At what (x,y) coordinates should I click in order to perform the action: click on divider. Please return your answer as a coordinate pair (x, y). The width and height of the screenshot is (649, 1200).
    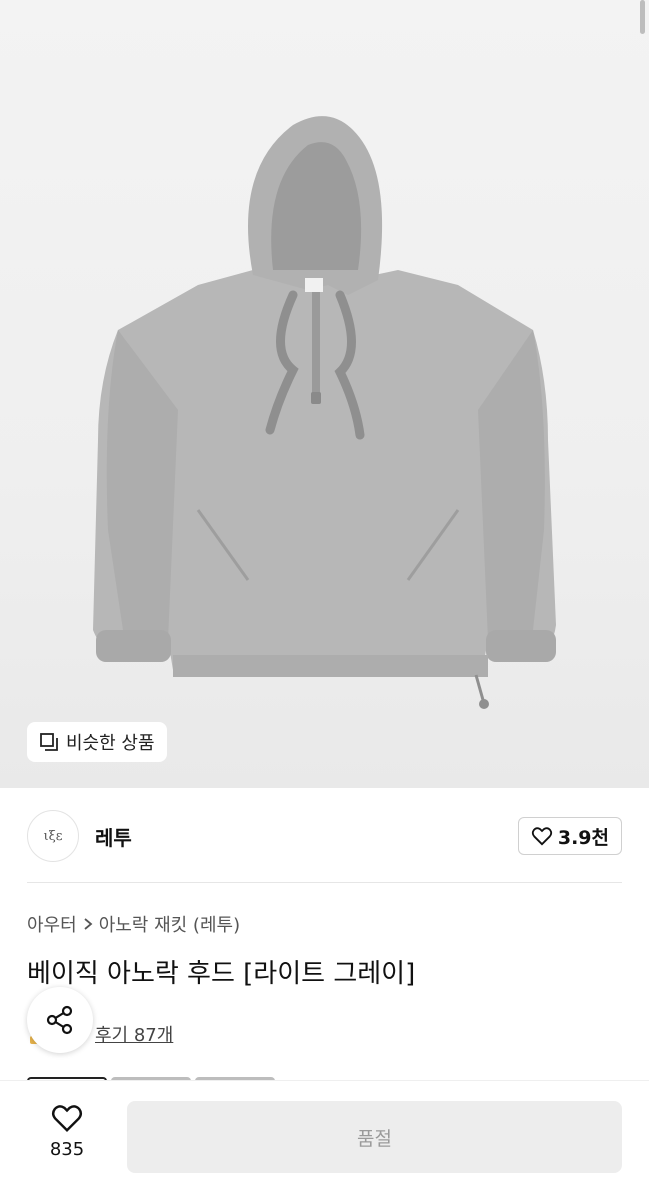
    Looking at the image, I should click on (324, 882).